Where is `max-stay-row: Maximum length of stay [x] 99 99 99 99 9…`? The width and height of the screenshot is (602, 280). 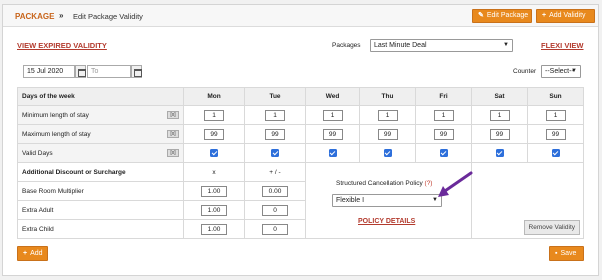 max-stay-row: Maximum length of stay [x] 99 99 99 99 9… is located at coordinates (300, 134).